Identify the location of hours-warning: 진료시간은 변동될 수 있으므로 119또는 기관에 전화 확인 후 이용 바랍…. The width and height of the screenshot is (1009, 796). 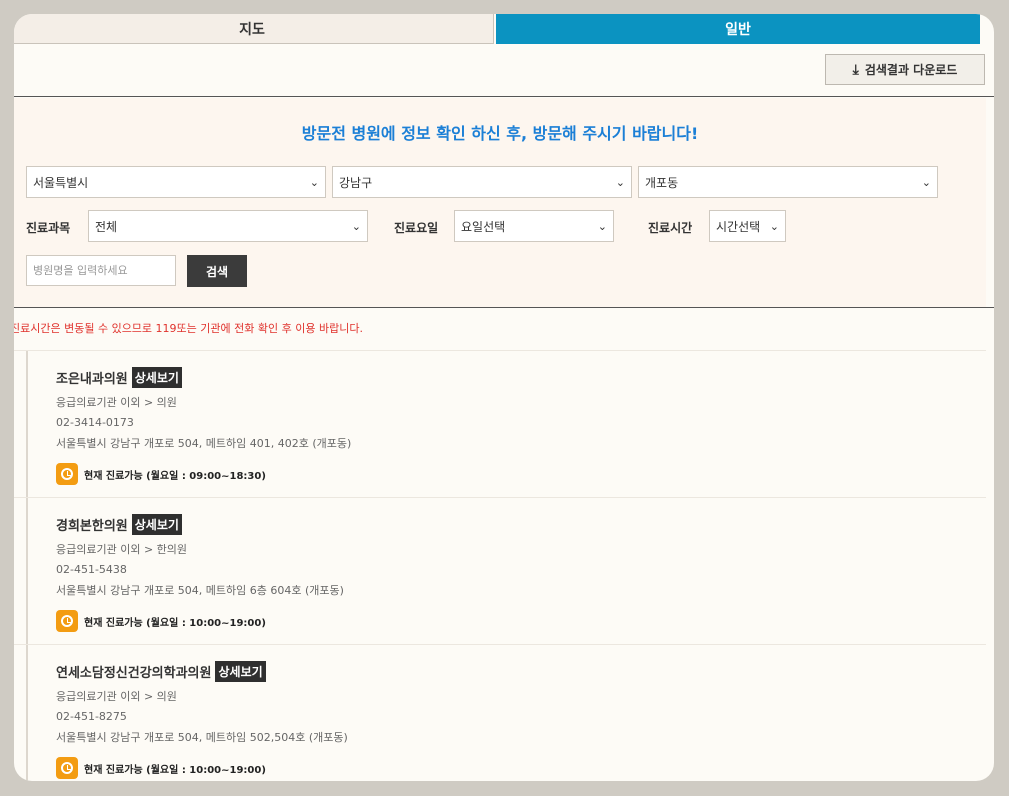
(188, 328).